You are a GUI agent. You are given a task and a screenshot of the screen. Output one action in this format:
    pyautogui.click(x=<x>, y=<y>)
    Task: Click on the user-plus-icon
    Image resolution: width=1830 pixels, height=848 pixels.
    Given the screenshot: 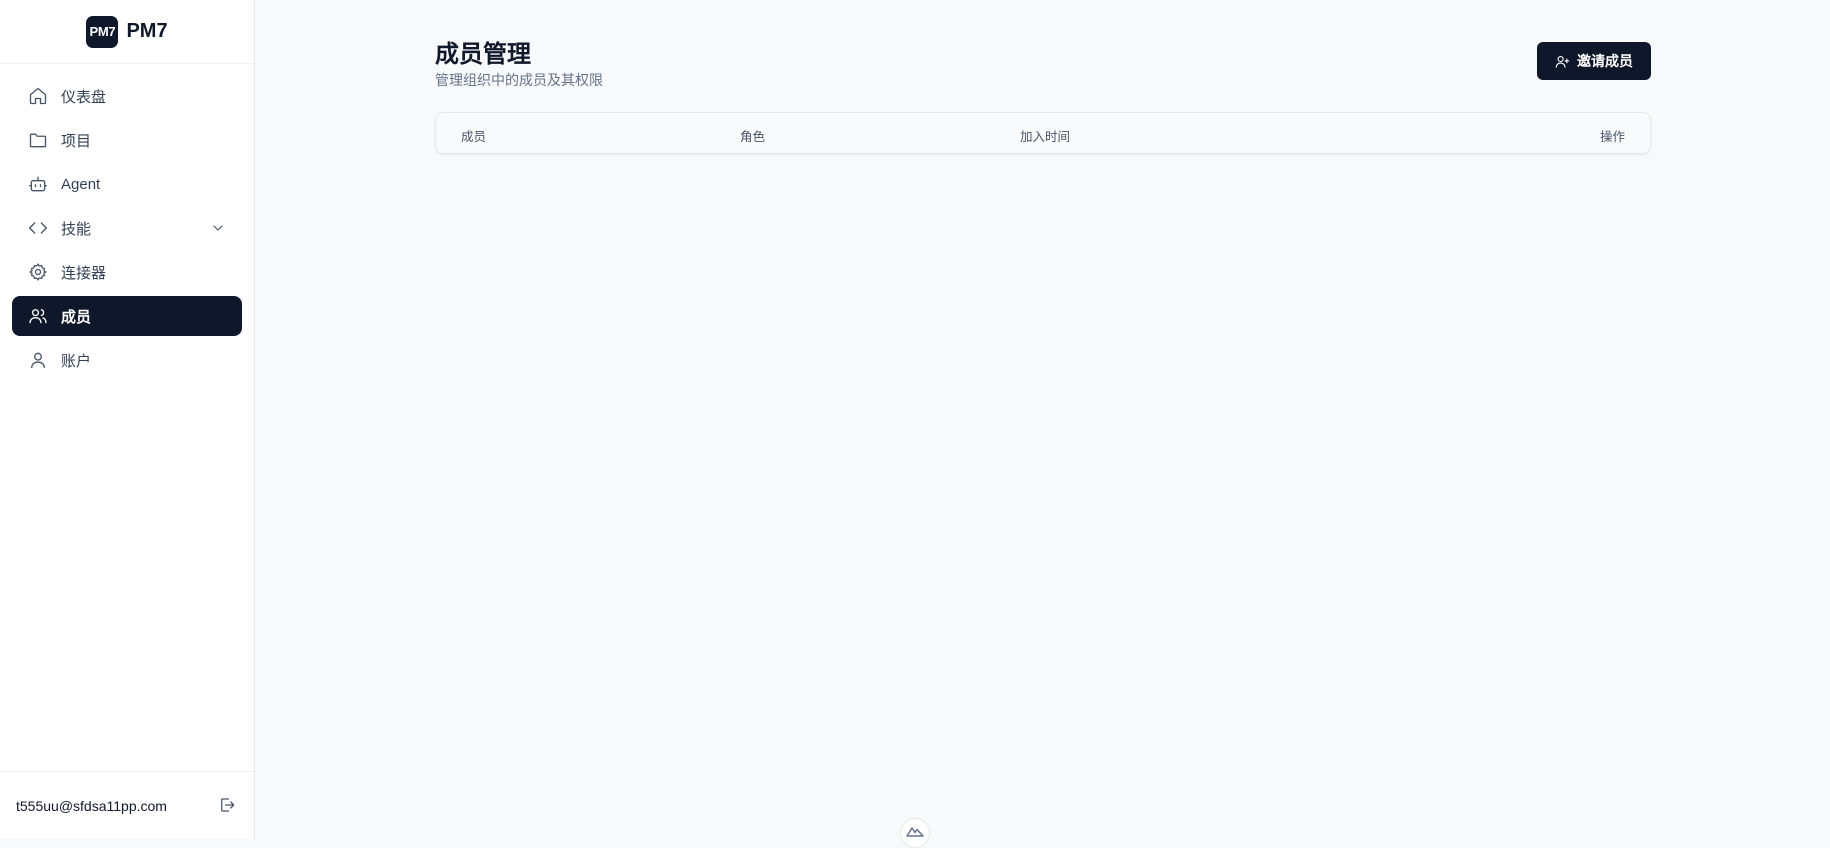 What is the action you would take?
    pyautogui.click(x=1562, y=61)
    